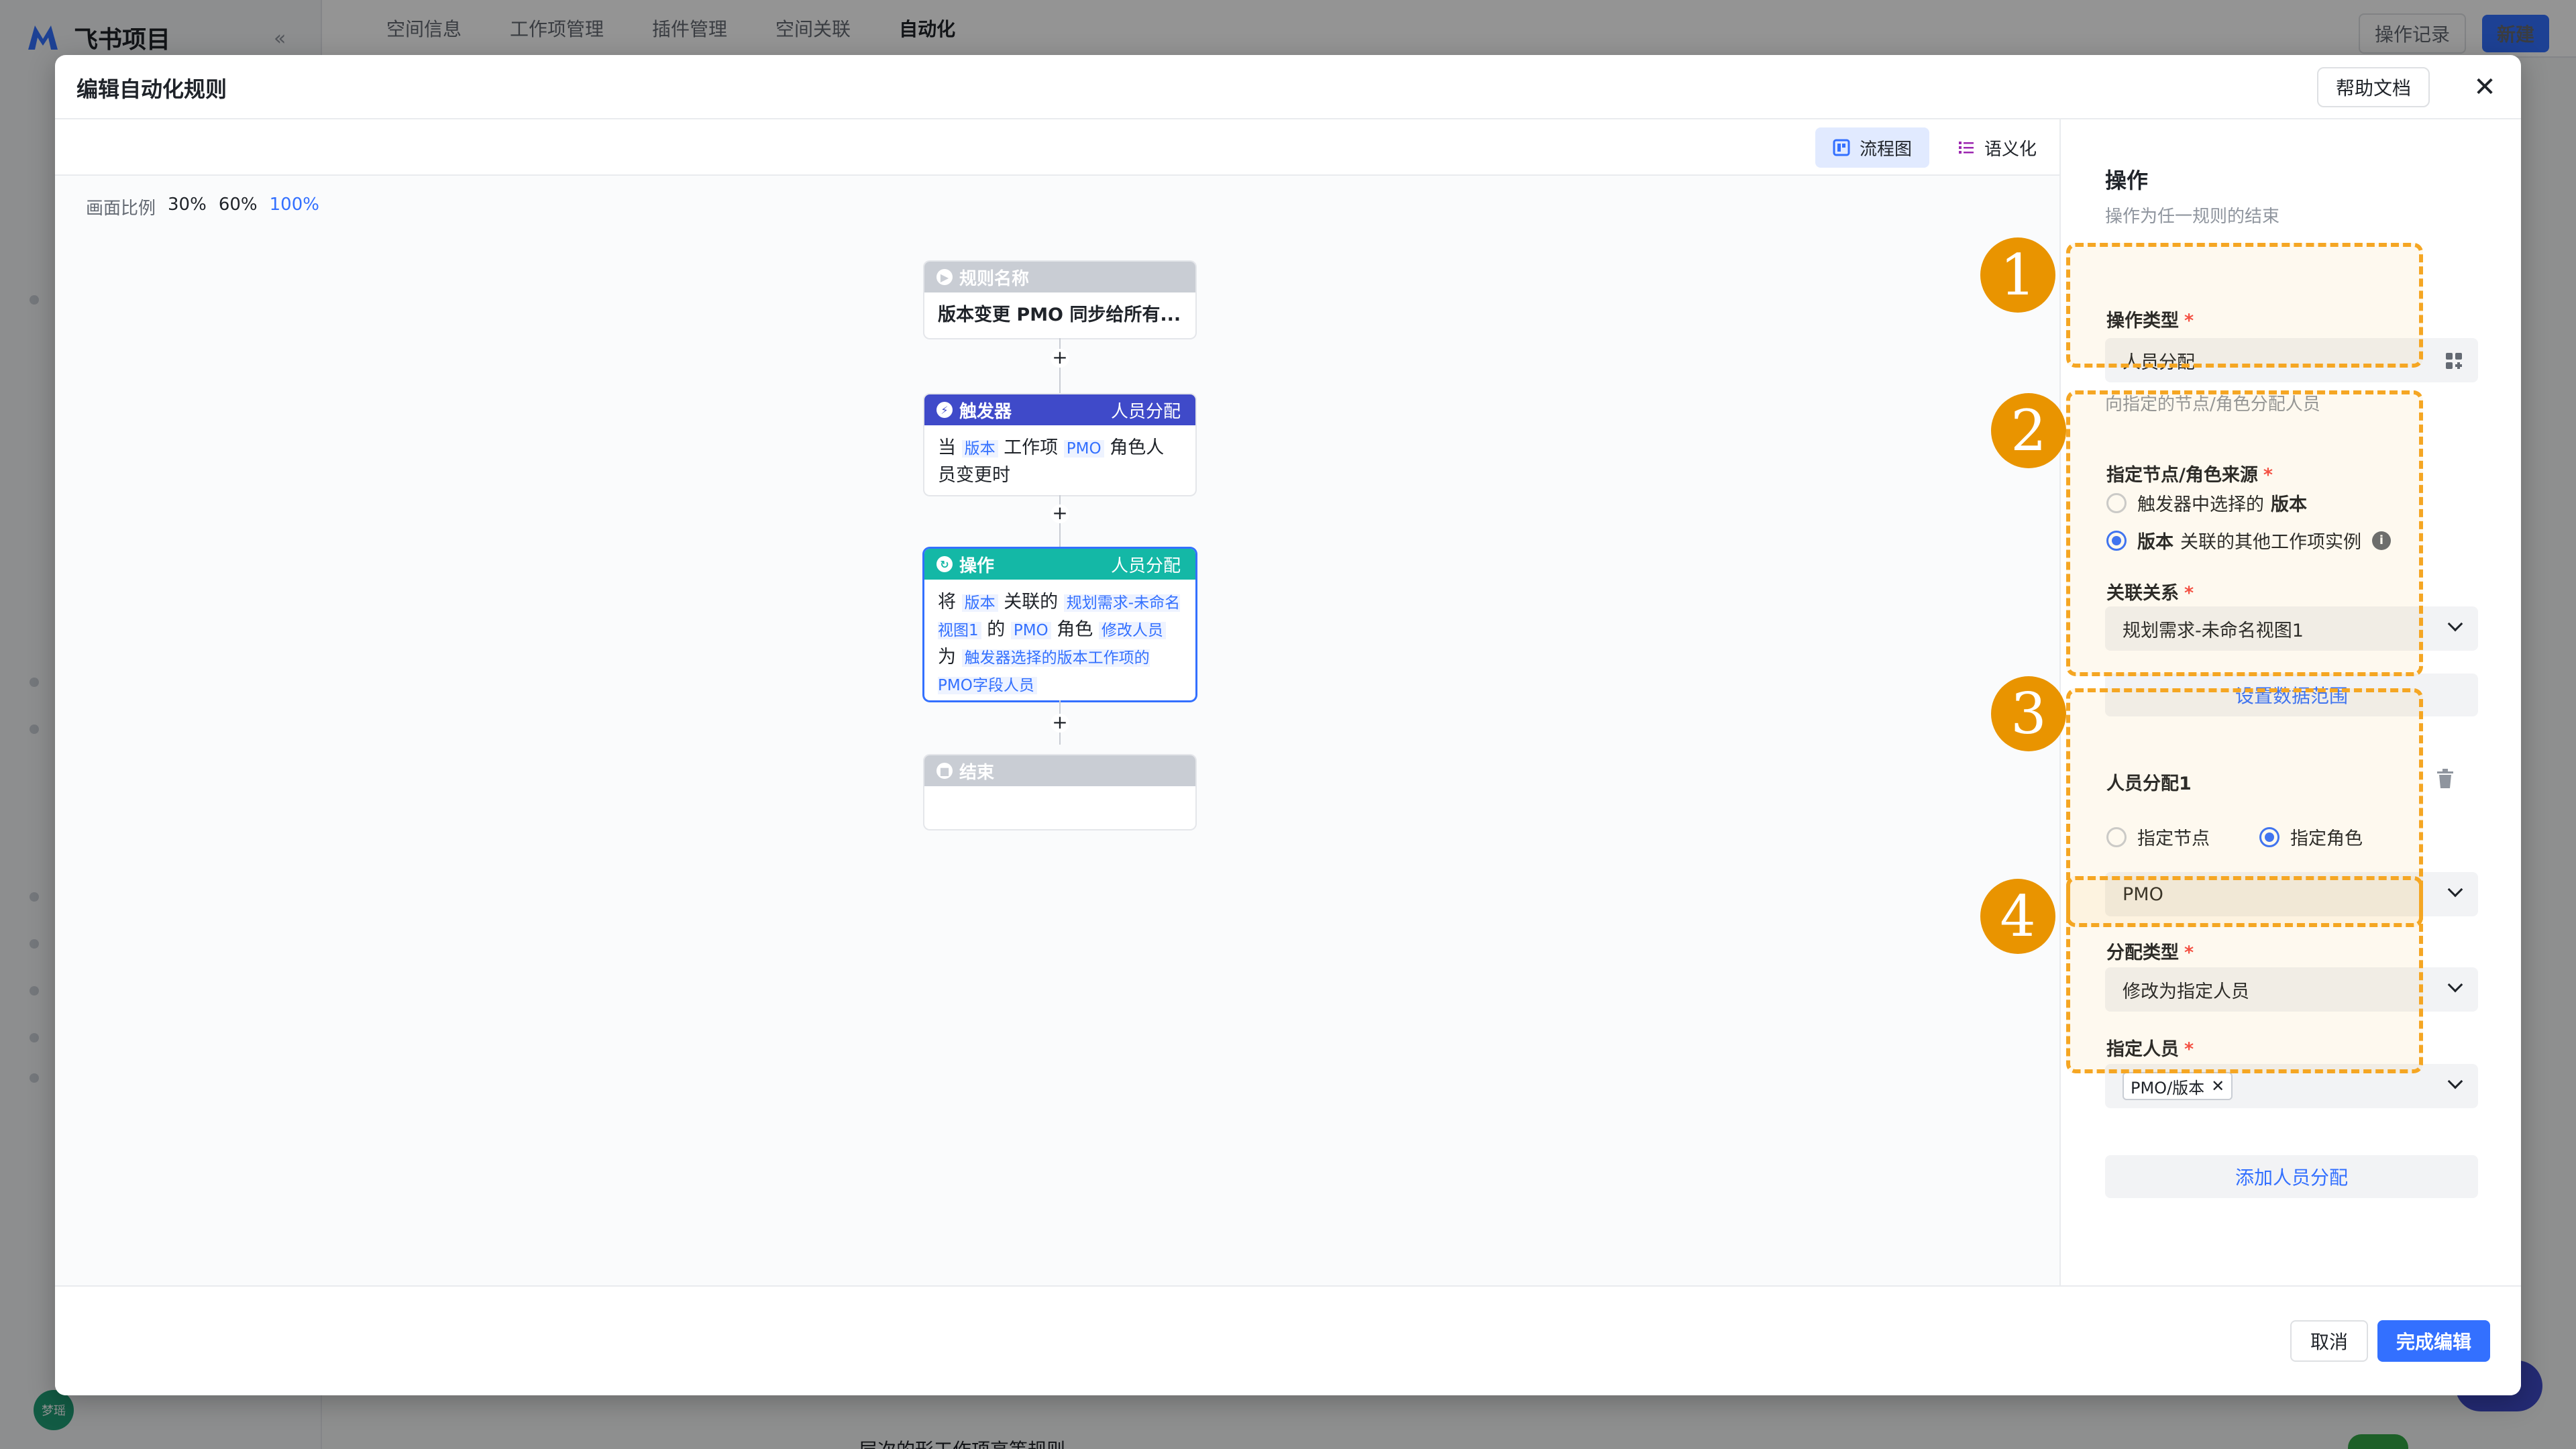 This screenshot has height=1449, width=2576. What do you see at coordinates (2217, 1086) in the screenshot?
I see `chip-close-icon: ✕` at bounding box center [2217, 1086].